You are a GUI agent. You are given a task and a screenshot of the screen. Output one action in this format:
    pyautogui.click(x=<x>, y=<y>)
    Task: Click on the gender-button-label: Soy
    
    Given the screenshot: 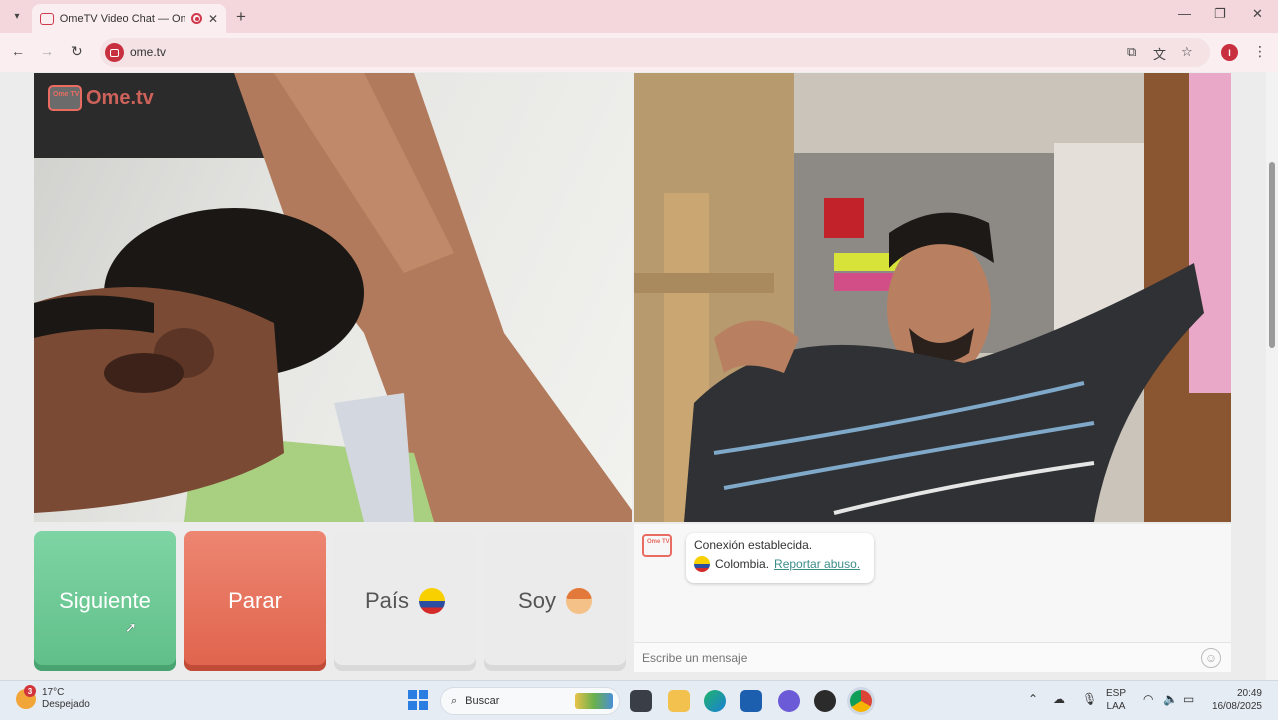 What is the action you would take?
    pyautogui.click(x=537, y=600)
    